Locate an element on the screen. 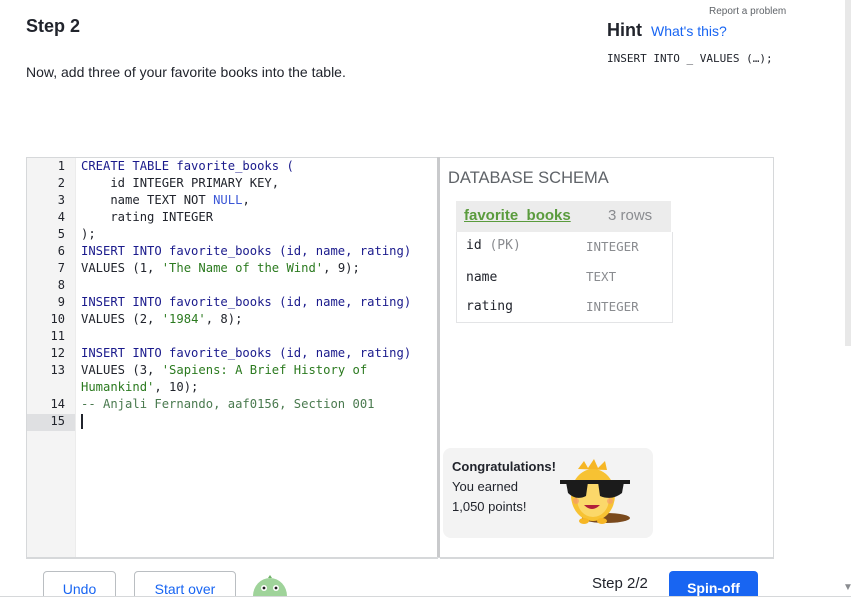 This screenshot has width=851, height=603. toolbar-divider is located at coordinates (400, 557).